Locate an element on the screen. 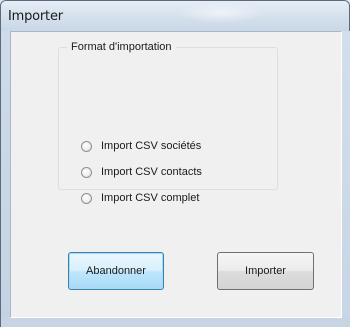 The width and height of the screenshot is (350, 327). title-bar-glare is located at coordinates (221, 13).